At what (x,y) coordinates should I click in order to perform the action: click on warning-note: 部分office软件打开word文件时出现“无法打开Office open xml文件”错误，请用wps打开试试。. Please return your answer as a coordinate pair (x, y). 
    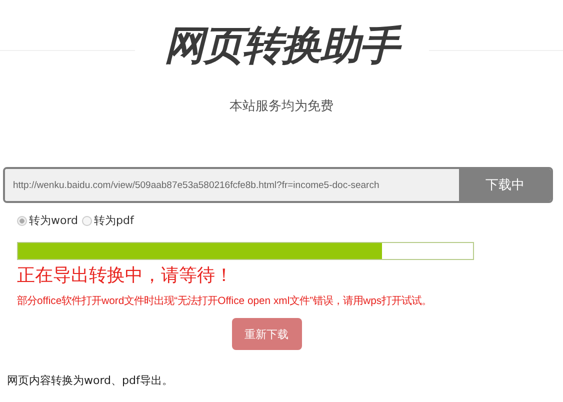
    Looking at the image, I should click on (225, 301).